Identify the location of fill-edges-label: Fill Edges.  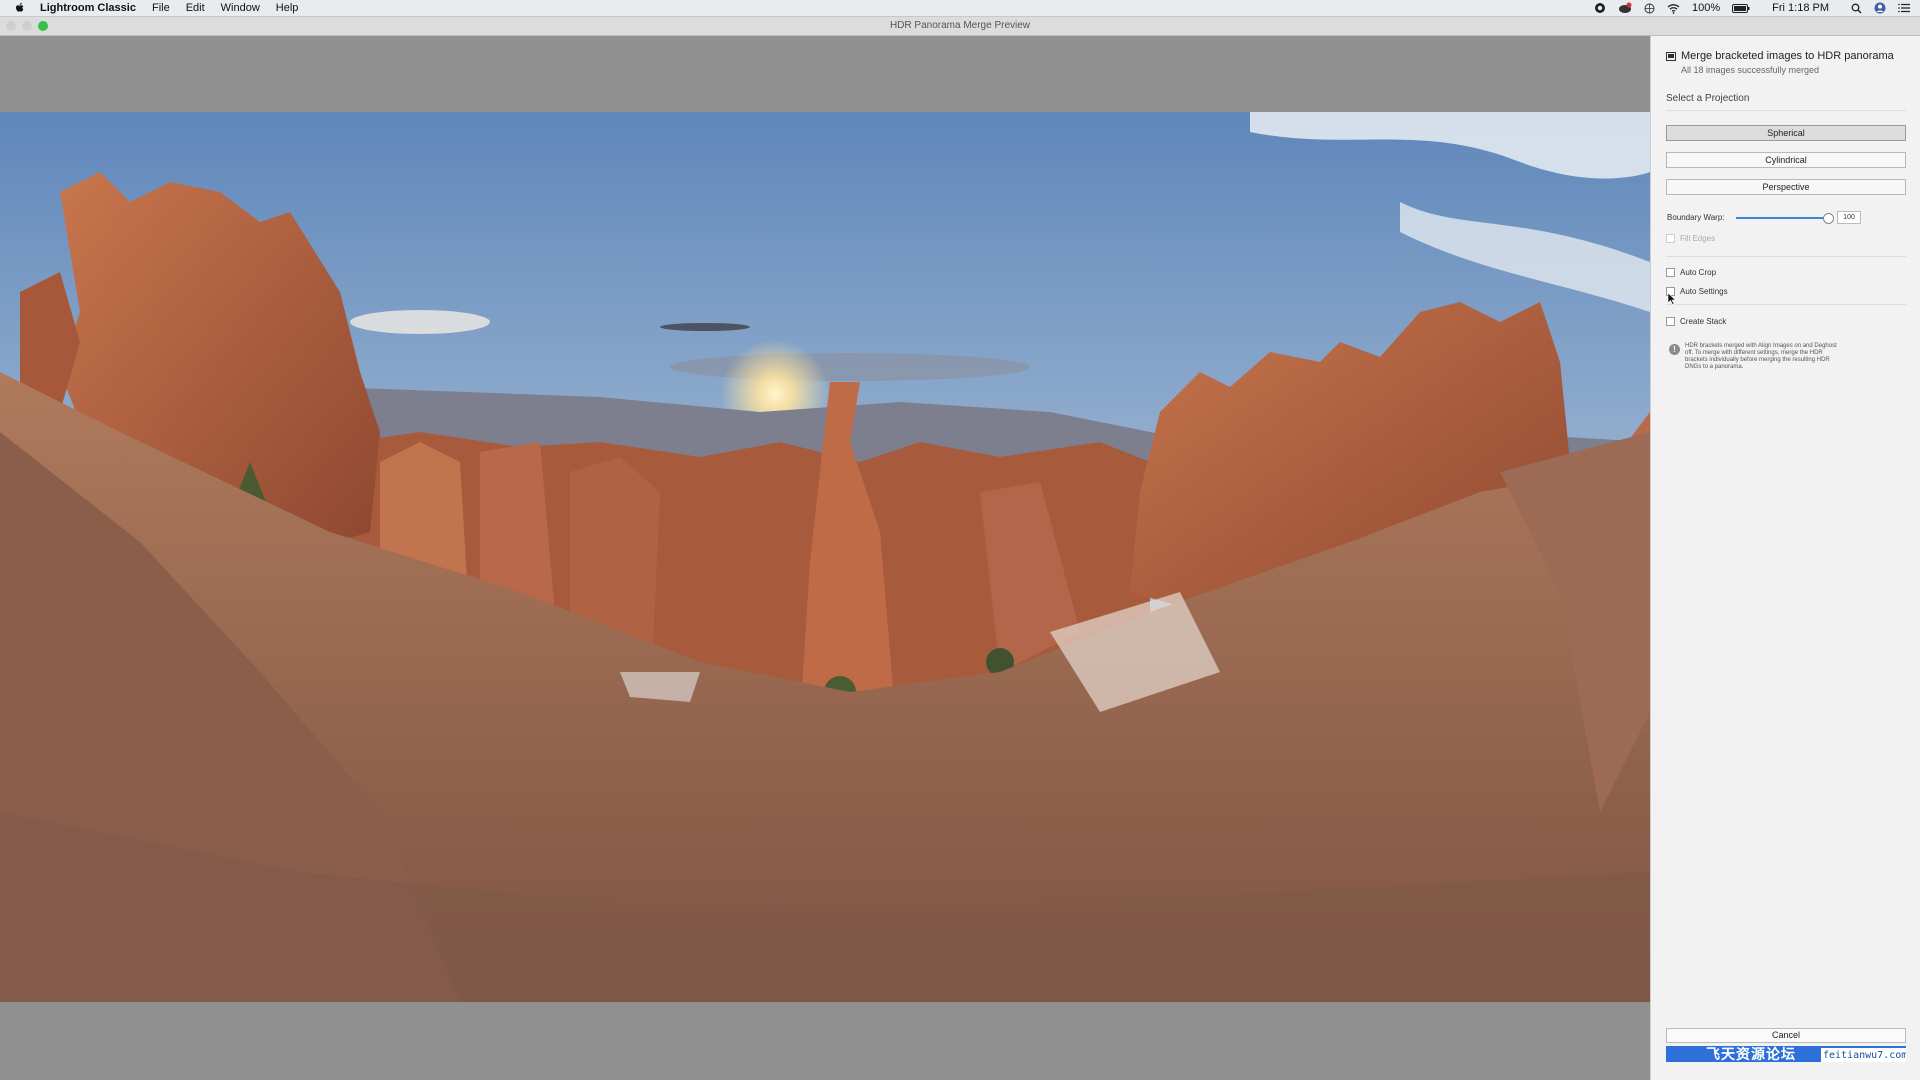
(1698, 238).